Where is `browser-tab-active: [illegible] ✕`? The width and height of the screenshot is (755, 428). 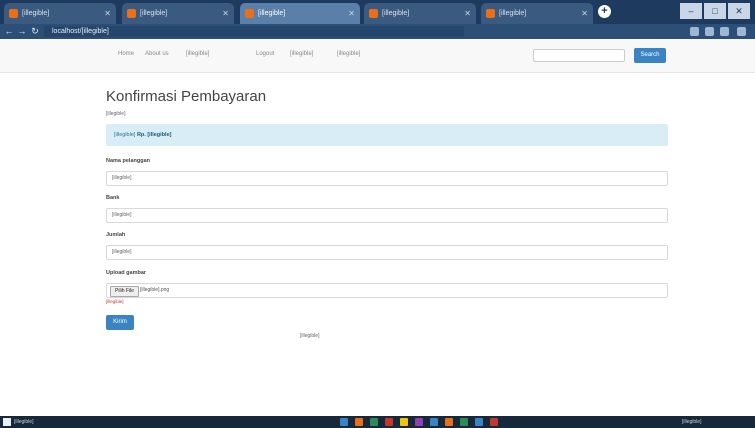
browser-tab-active: [illegible] ✕ is located at coordinates (300, 13).